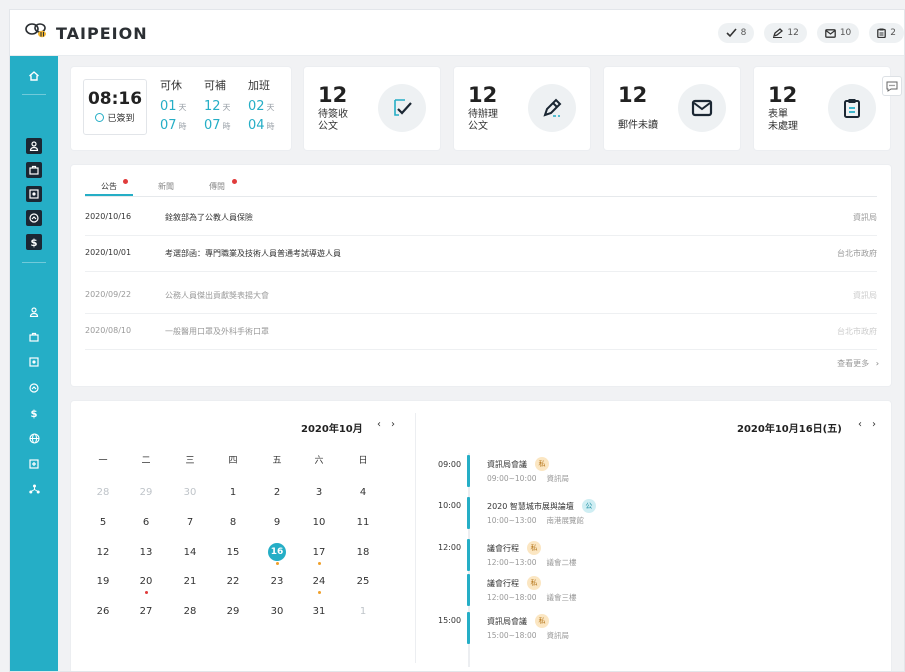 This screenshot has height=672, width=905. I want to click on makeup-hours: 07, so click(212, 125).